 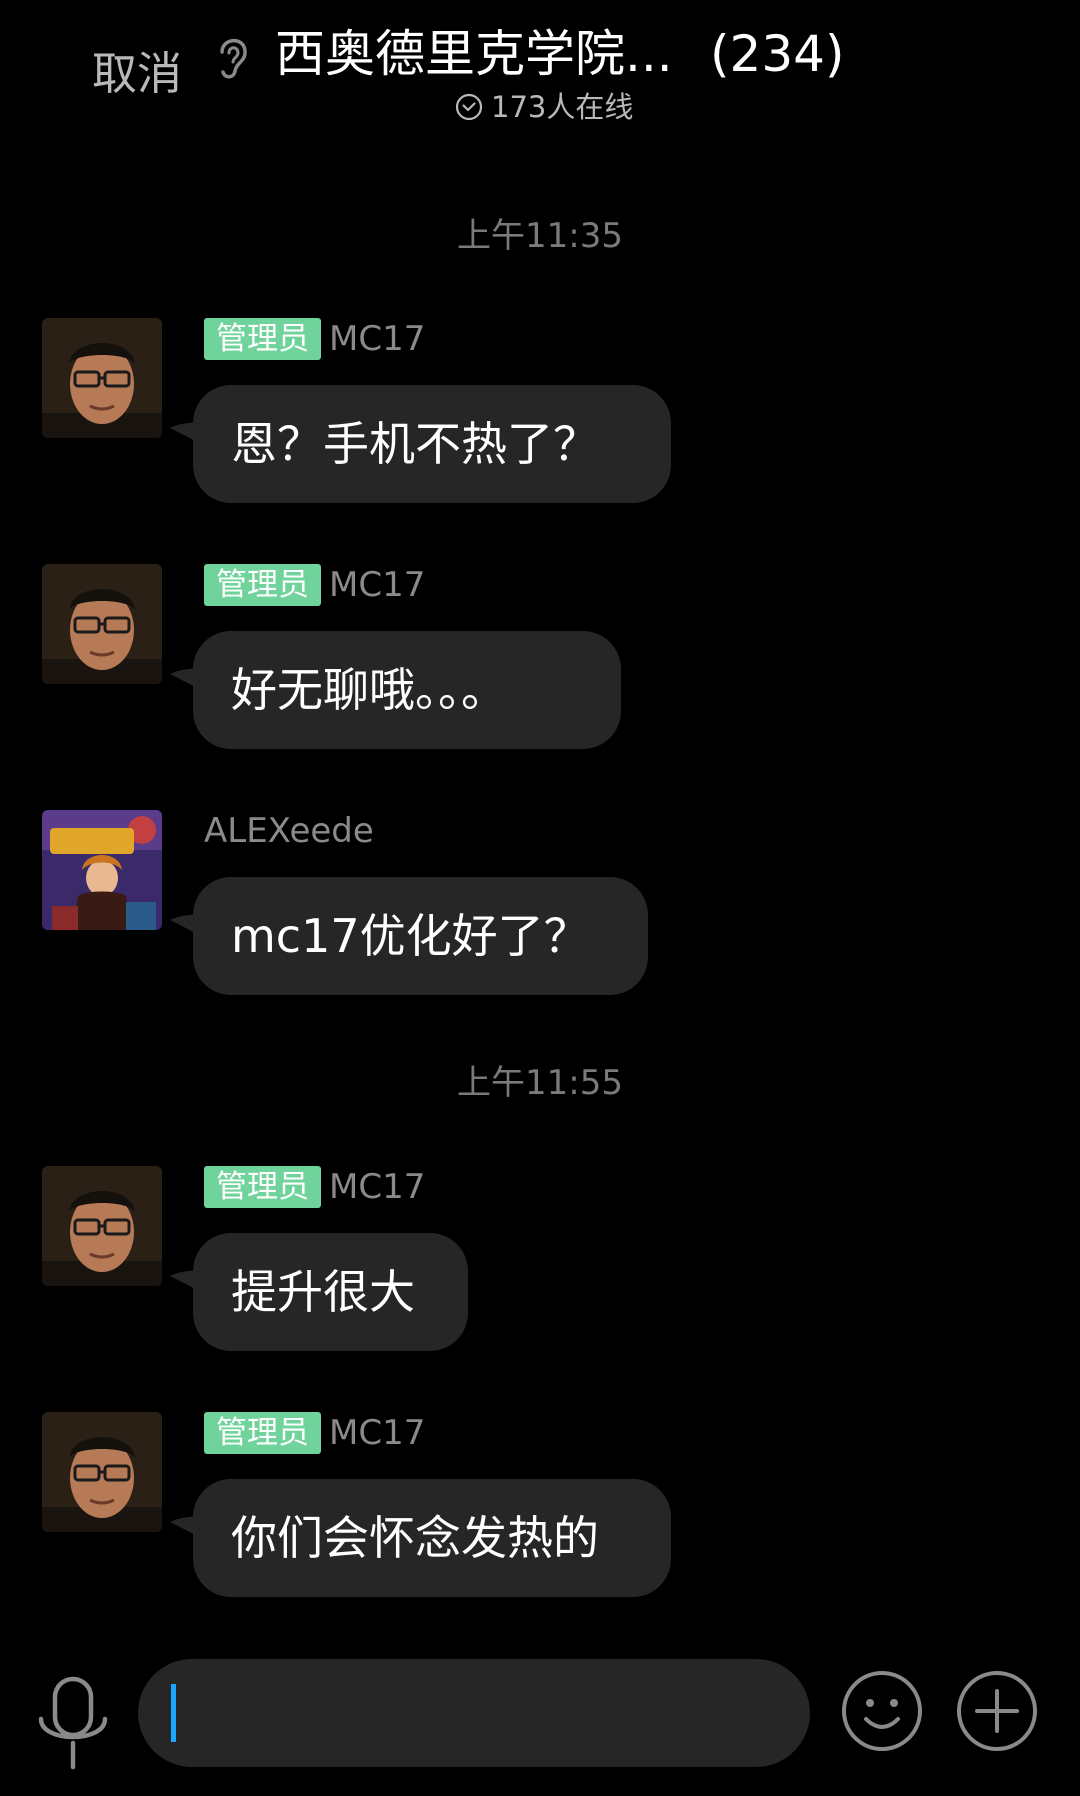 What do you see at coordinates (474, 1713) in the screenshot?
I see `message-input` at bounding box center [474, 1713].